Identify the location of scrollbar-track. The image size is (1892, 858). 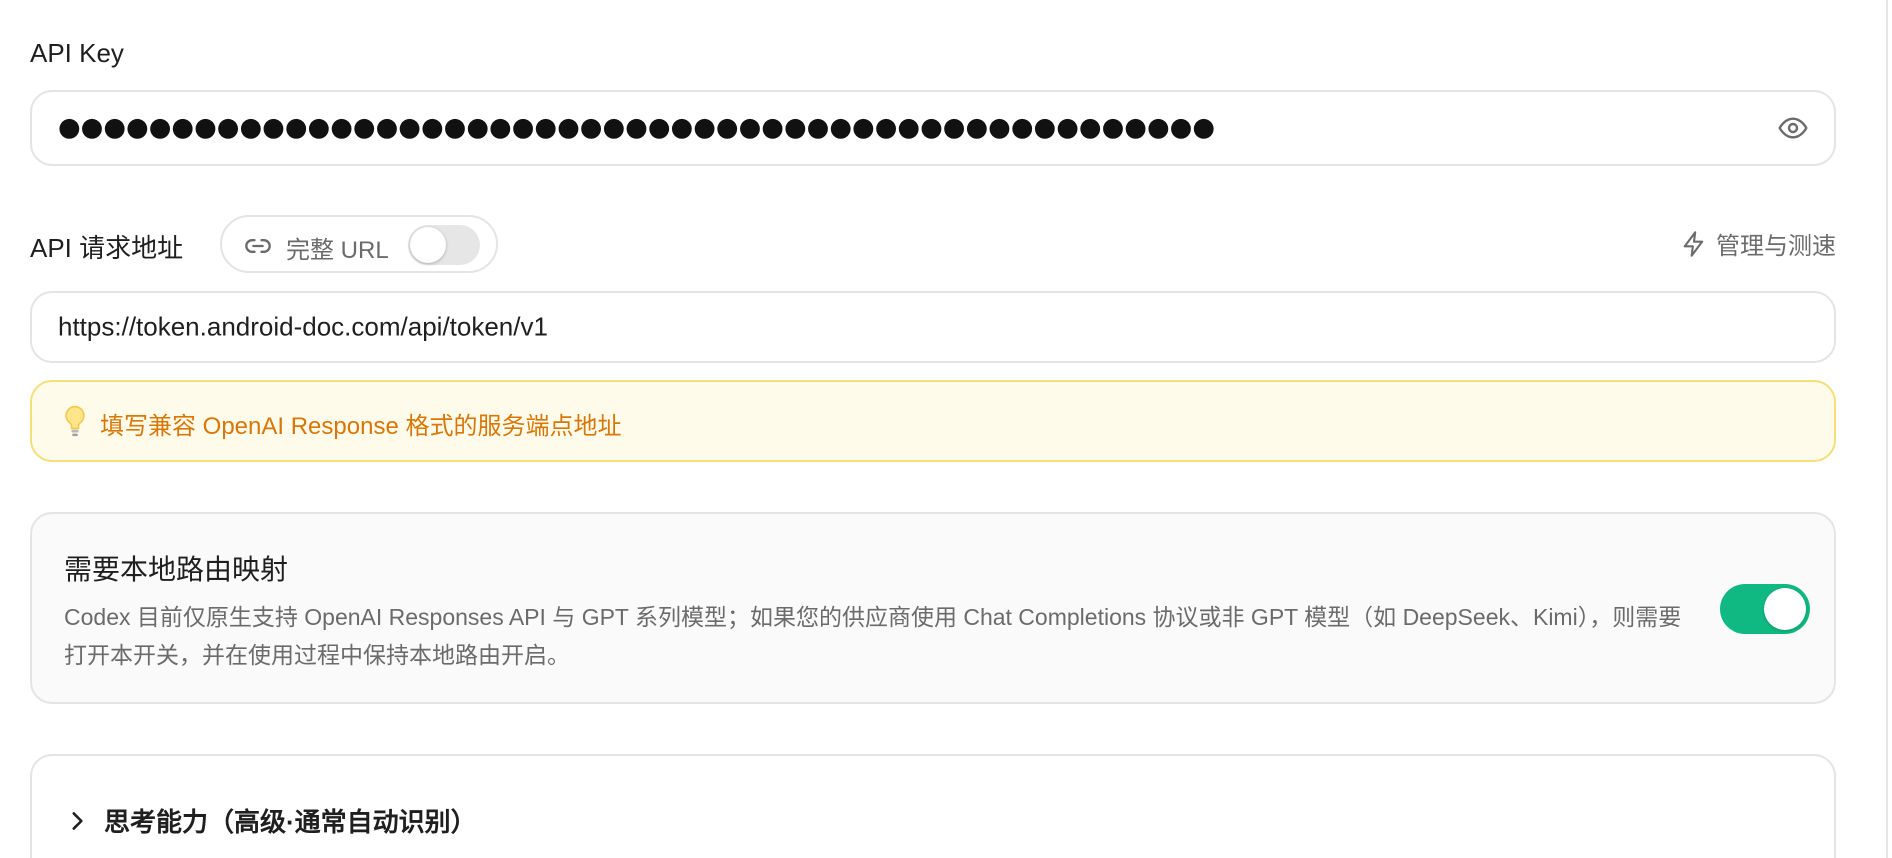
(1887, 429).